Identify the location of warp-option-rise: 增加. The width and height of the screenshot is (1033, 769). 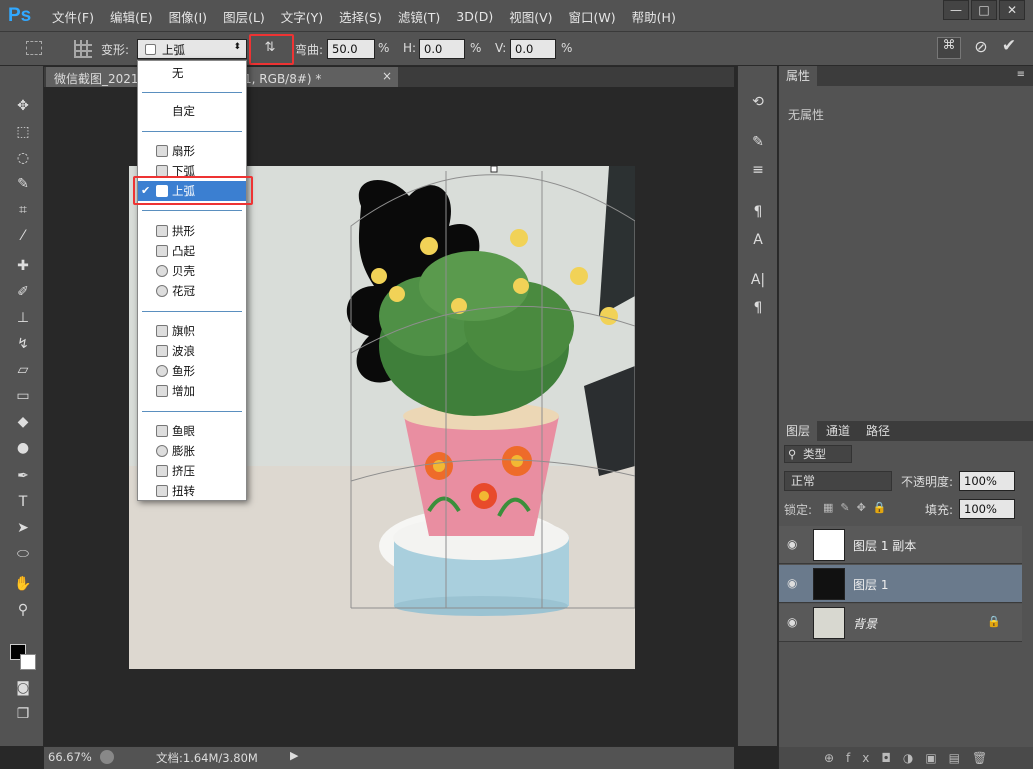
(192, 391).